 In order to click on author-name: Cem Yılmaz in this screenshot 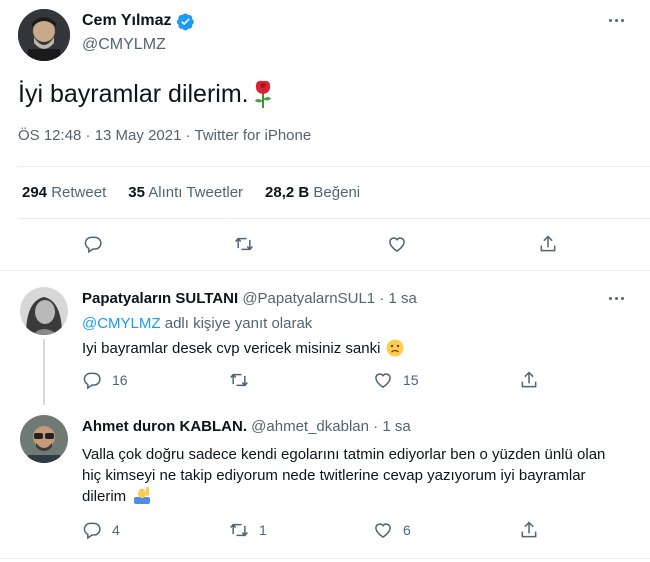, I will do `click(127, 21)`.